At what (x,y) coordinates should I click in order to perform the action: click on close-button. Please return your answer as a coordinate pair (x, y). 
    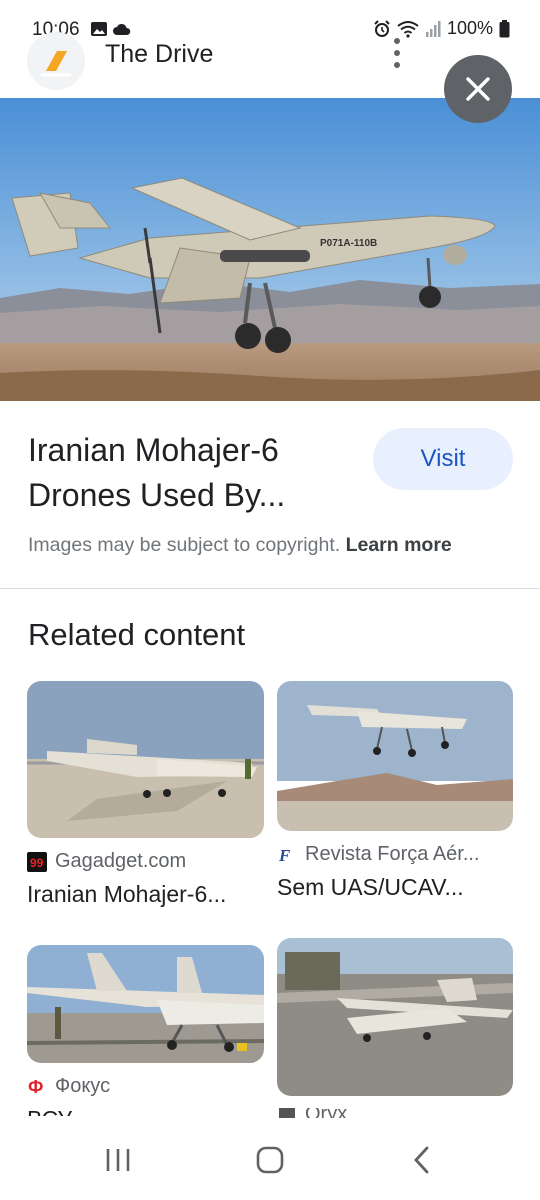
    Looking at the image, I should click on (478, 89).